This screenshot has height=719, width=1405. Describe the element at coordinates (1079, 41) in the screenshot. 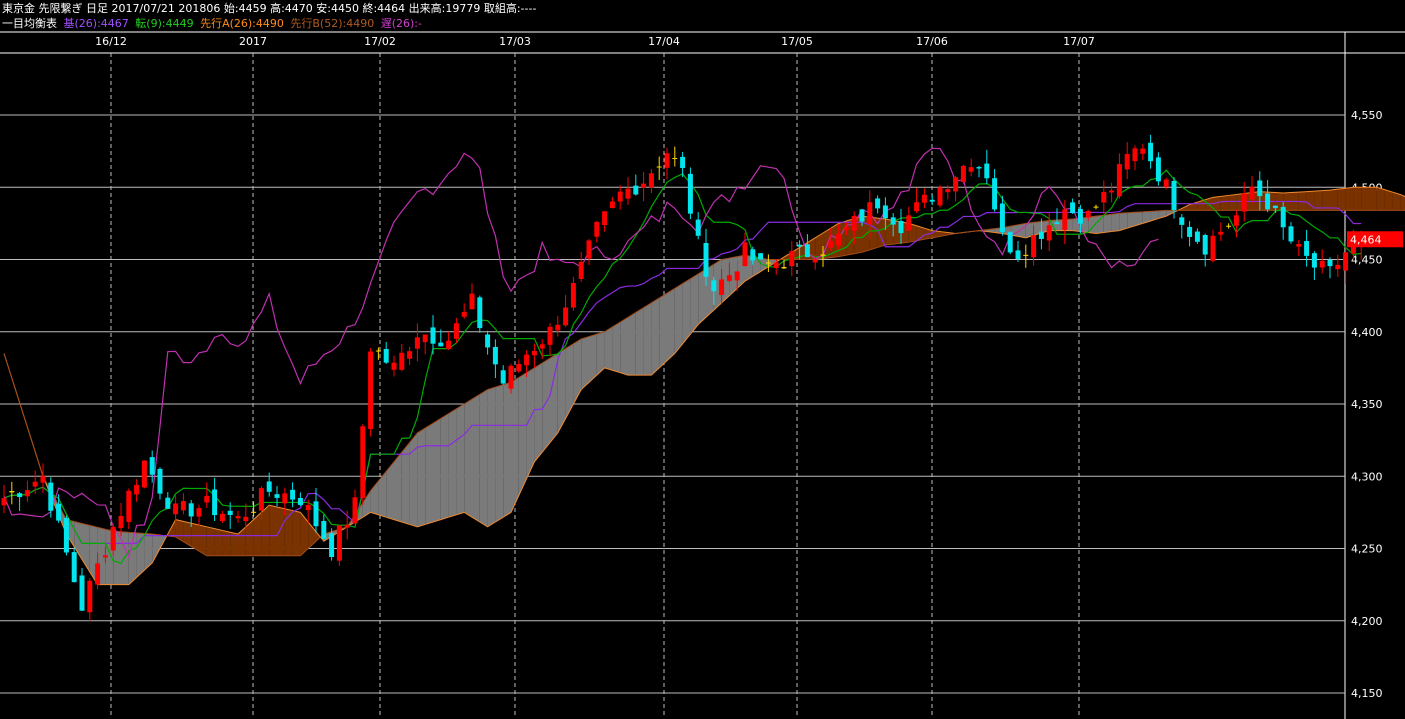

I see `x-tick-label: 17/07` at that location.